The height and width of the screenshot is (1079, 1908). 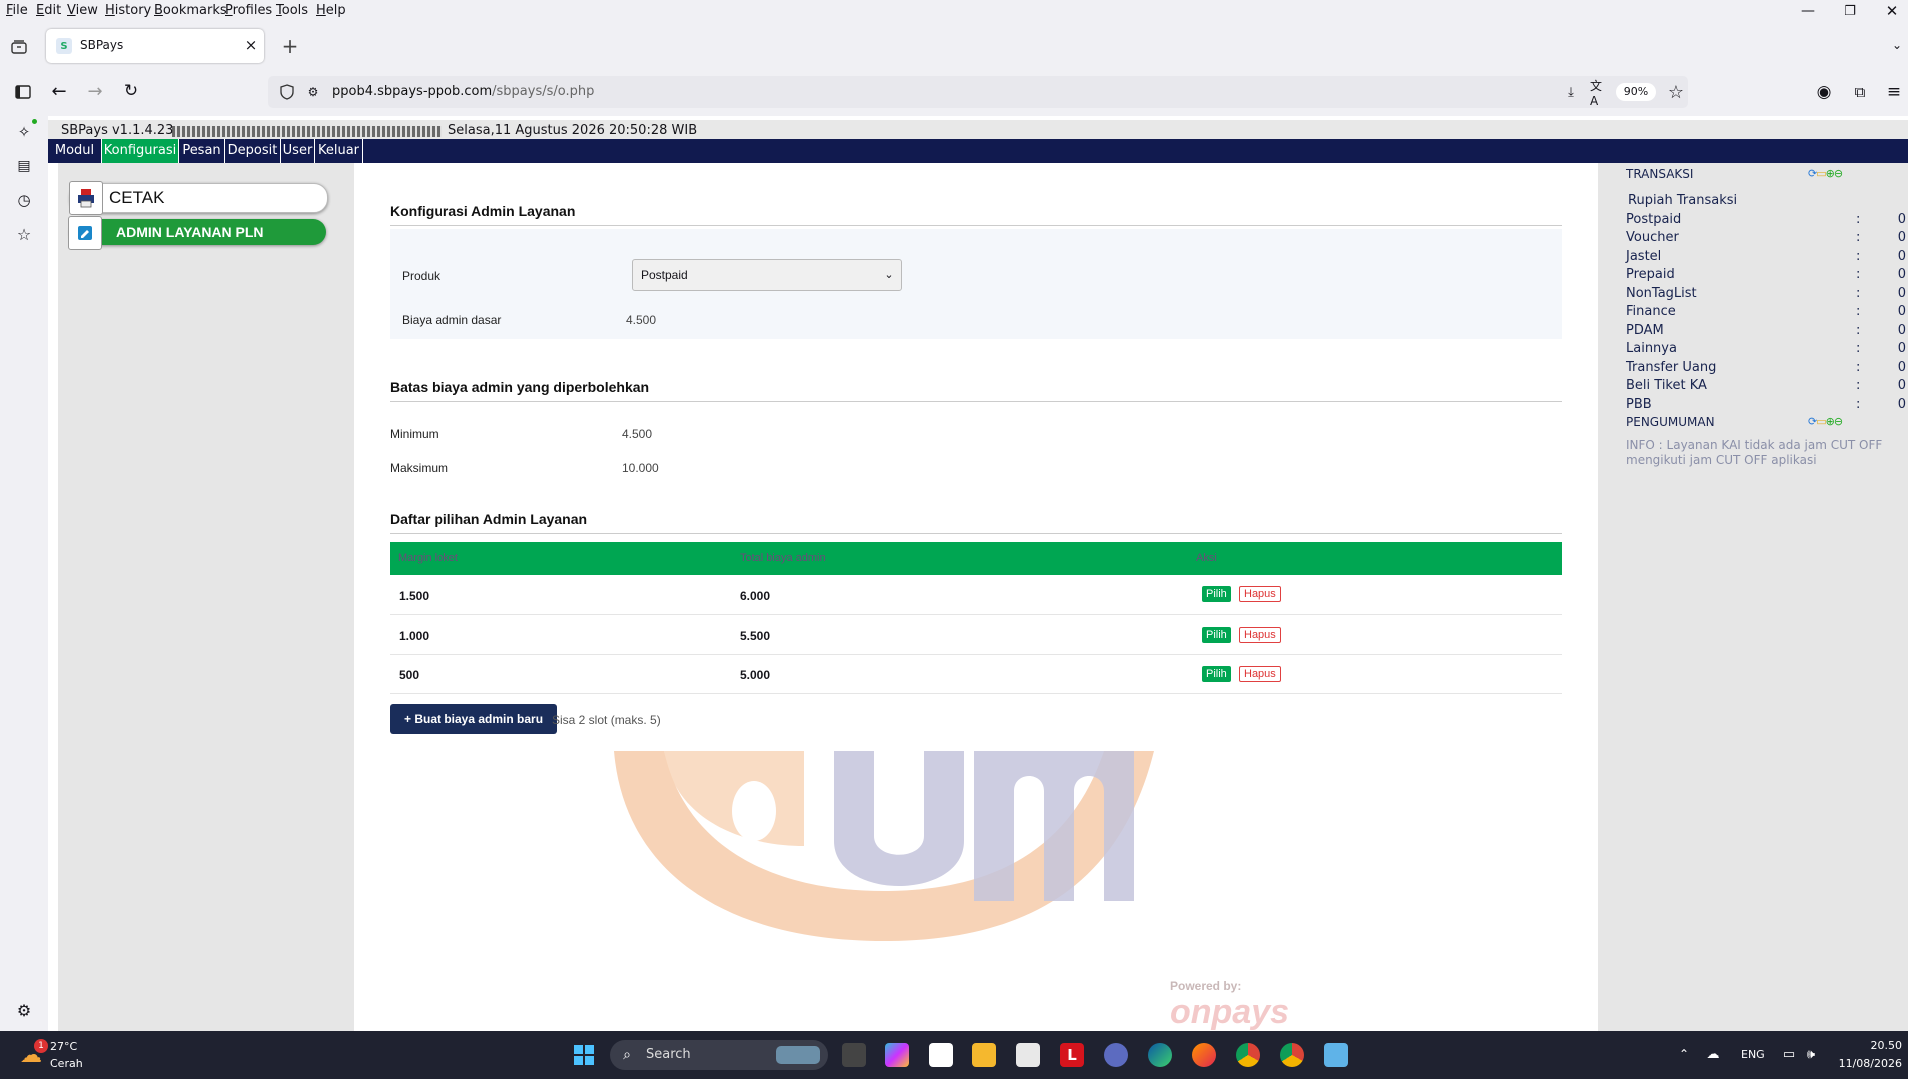 I want to click on onedrive-icon: ☁, so click(x=1713, y=1054).